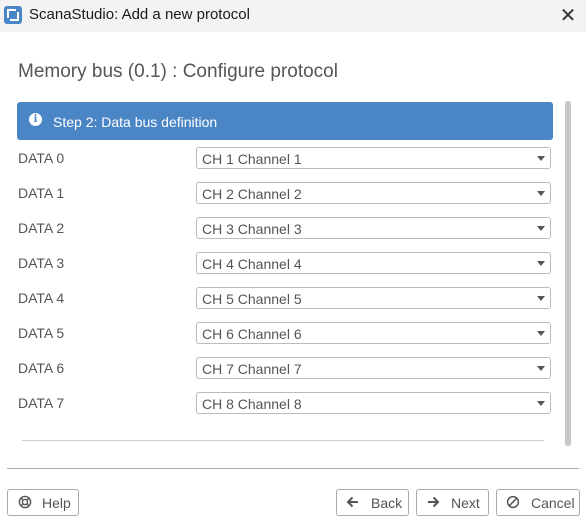 The width and height of the screenshot is (586, 522). Describe the element at coordinates (252, 264) in the screenshot. I see `select-value: CH 4 Channel 4` at that location.